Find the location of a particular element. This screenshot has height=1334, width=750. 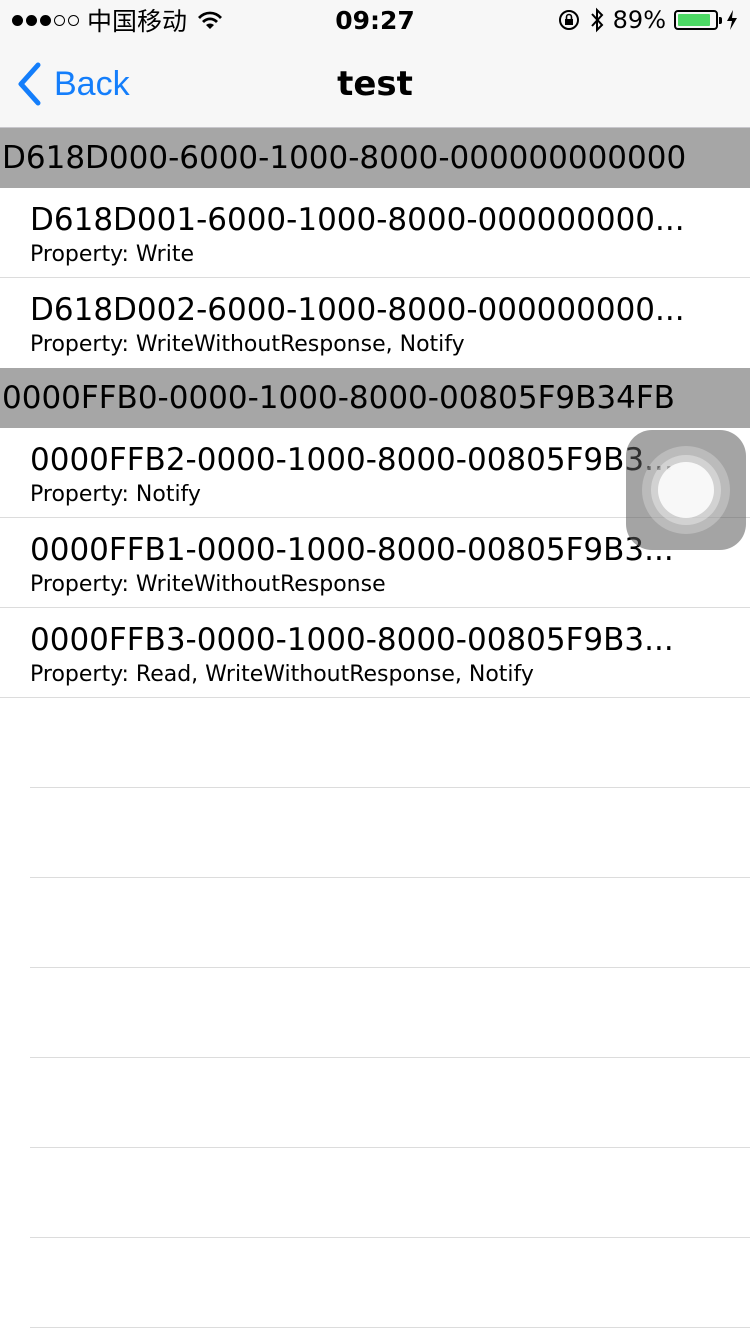

characteristic-property: Property: WriteWithoutResponse is located at coordinates (208, 584).